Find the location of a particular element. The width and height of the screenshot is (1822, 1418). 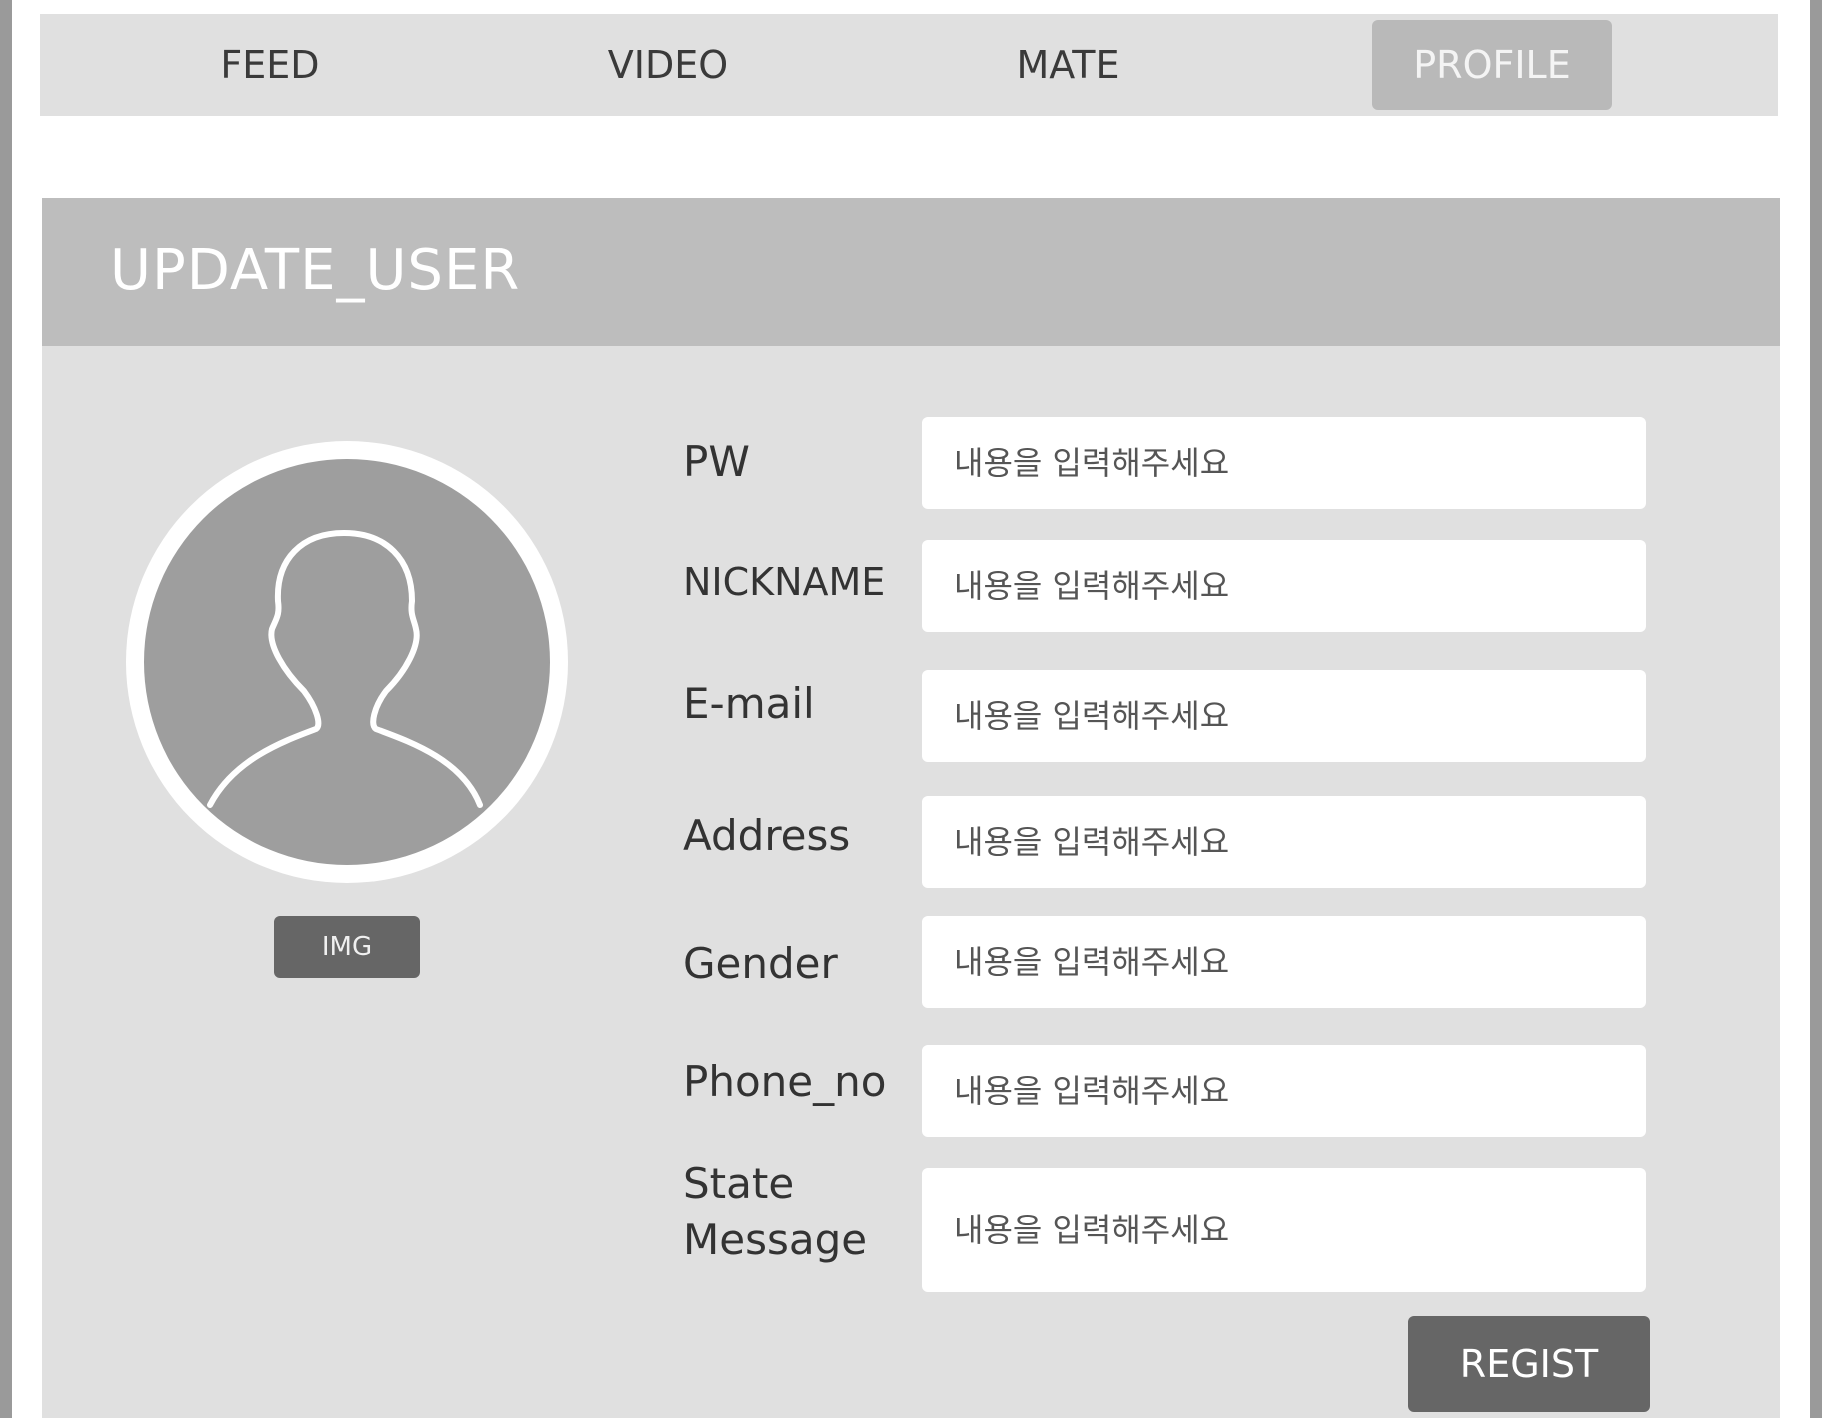

field-label-state: State is located at coordinates (739, 1183).